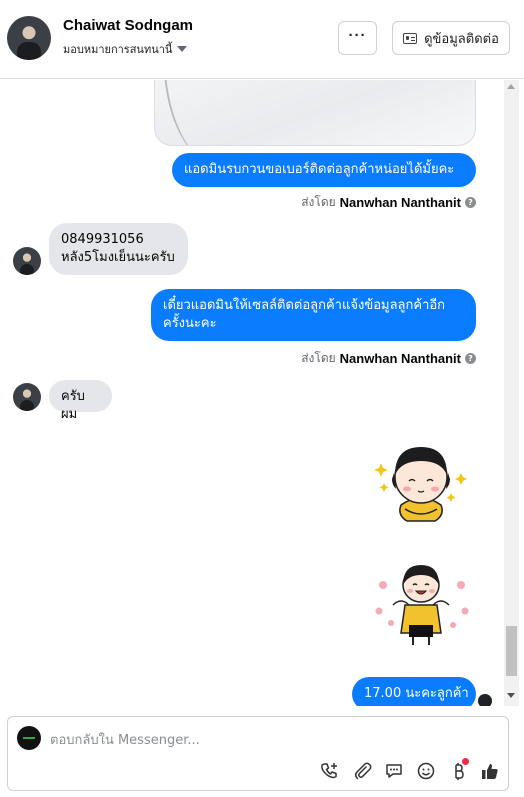 This screenshot has height=797, width=524. I want to click on add-call-icon, so click(329, 771).